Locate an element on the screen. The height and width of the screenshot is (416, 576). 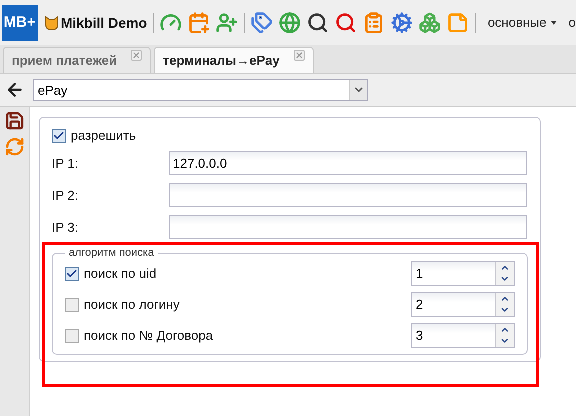
save-icon is located at coordinates (14, 121).